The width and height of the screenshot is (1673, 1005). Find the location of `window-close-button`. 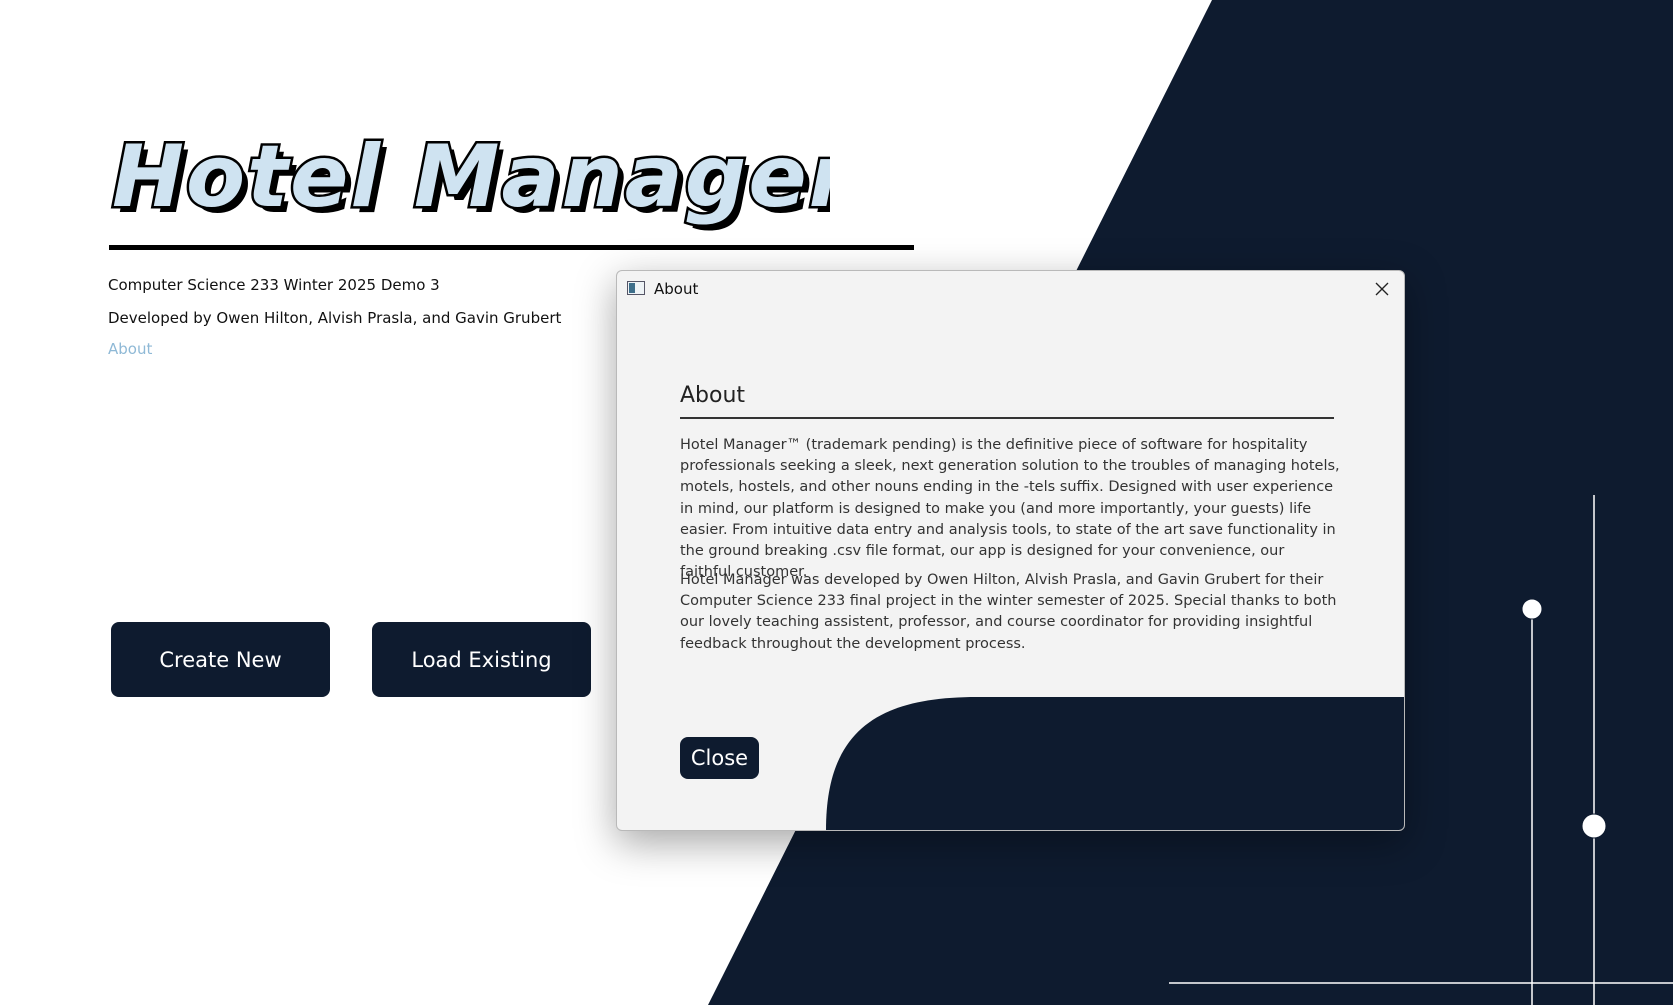

window-close-button is located at coordinates (1382, 289).